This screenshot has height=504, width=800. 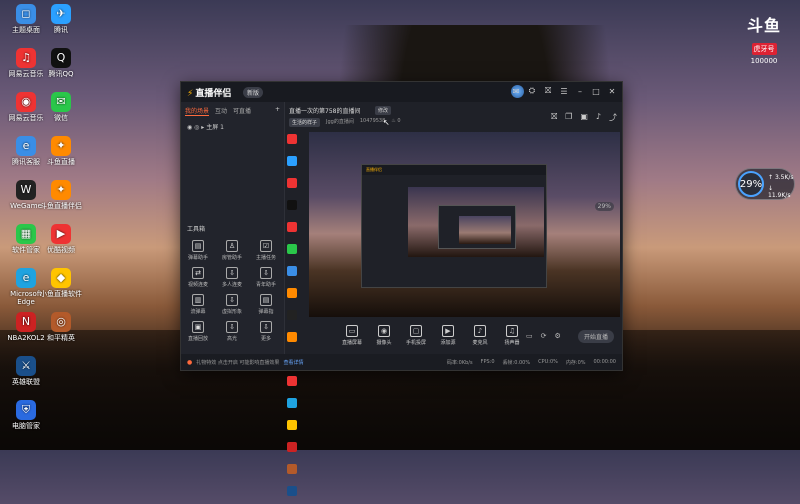 I want to click on source-control: ♫ 扬声器, so click(x=512, y=336).